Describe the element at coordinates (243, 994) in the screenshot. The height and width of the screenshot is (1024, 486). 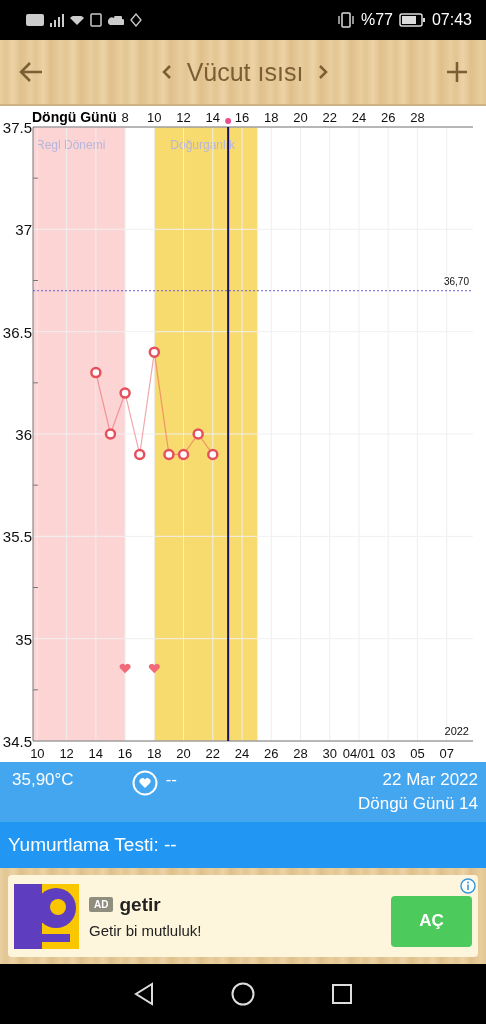
I see `home-button` at that location.